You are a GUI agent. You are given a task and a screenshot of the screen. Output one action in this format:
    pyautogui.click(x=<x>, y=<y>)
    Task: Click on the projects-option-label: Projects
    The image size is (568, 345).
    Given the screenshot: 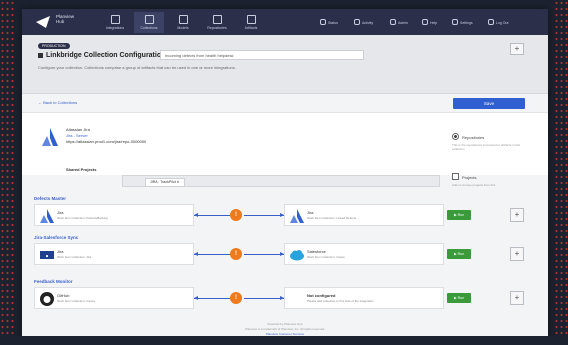 What is the action you would take?
    pyautogui.click(x=469, y=177)
    